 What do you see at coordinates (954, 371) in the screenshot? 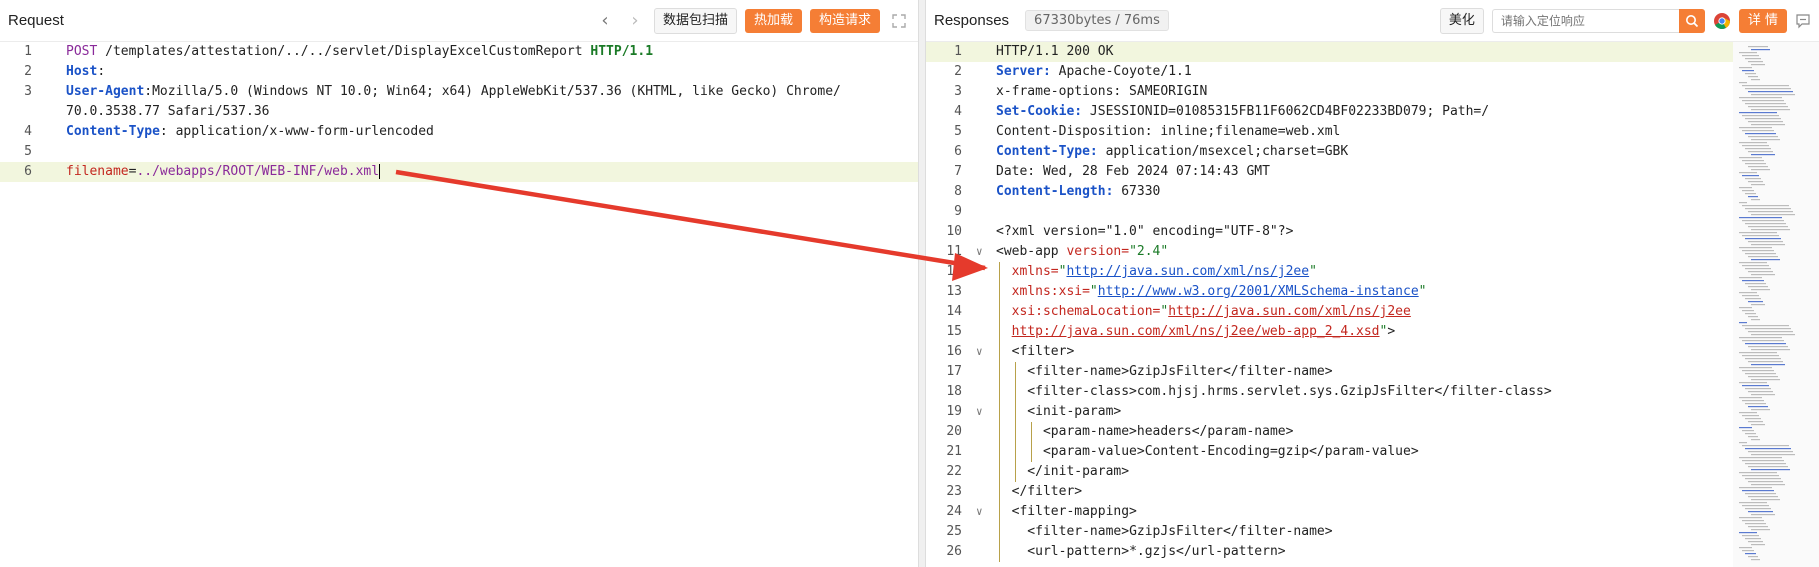
I see `line-number: 17` at bounding box center [954, 371].